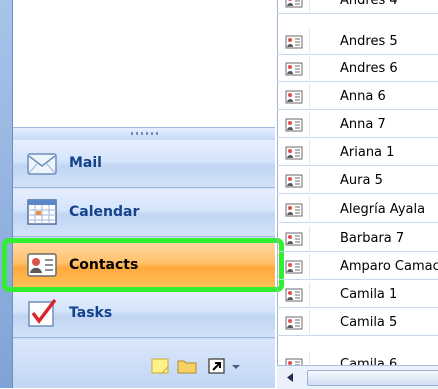  I want to click on contact-row: Andres 5, so click(357, 42).